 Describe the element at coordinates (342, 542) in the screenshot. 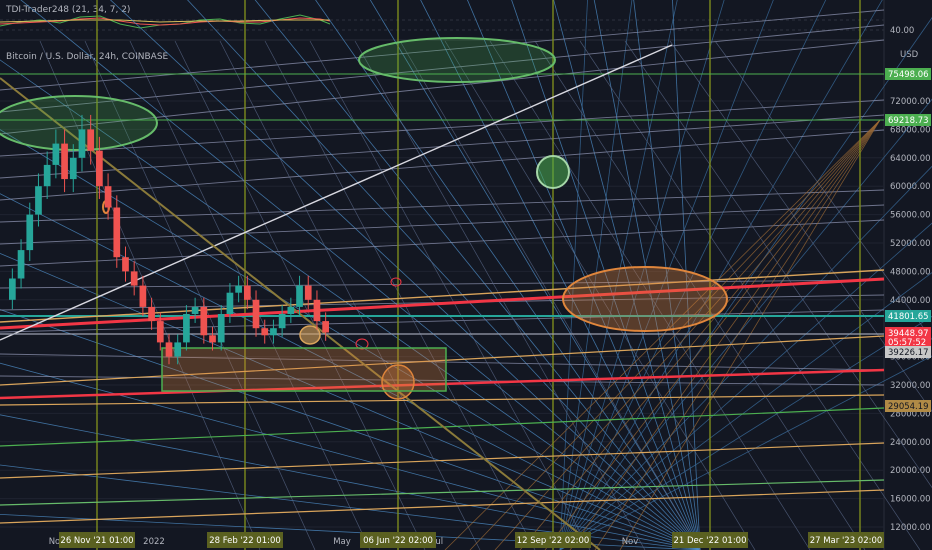

I see `time-tick-label: May` at that location.